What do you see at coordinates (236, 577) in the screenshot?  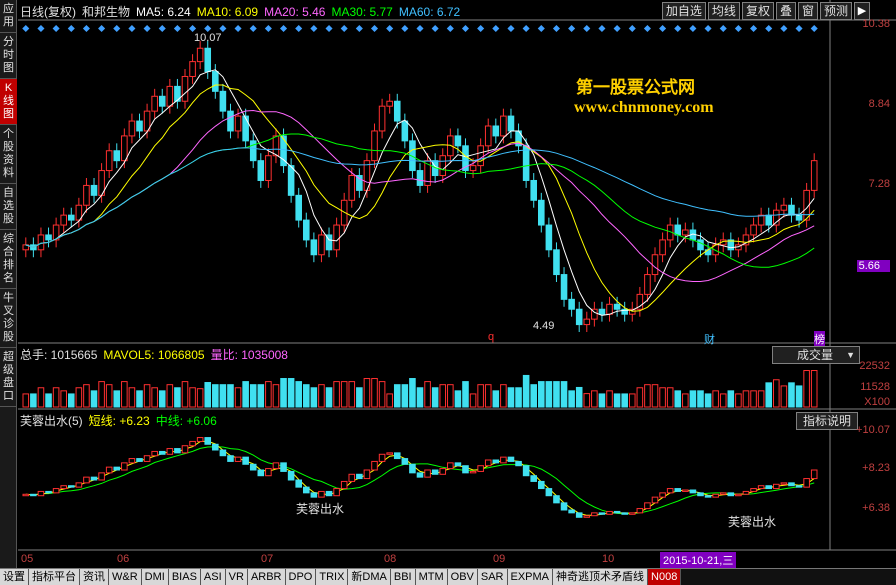 I see `tab-7: VR` at bounding box center [236, 577].